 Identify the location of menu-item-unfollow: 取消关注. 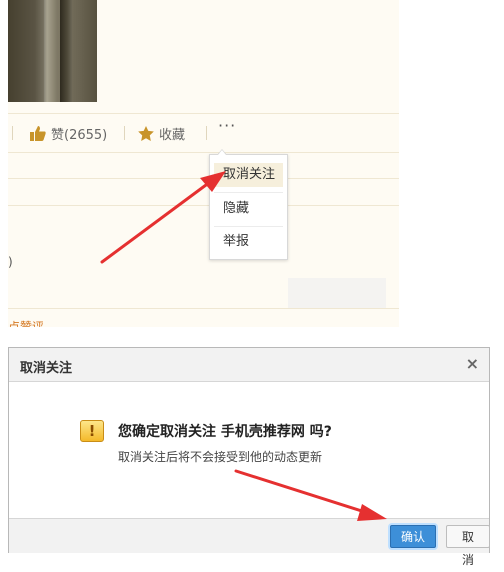
(248, 175).